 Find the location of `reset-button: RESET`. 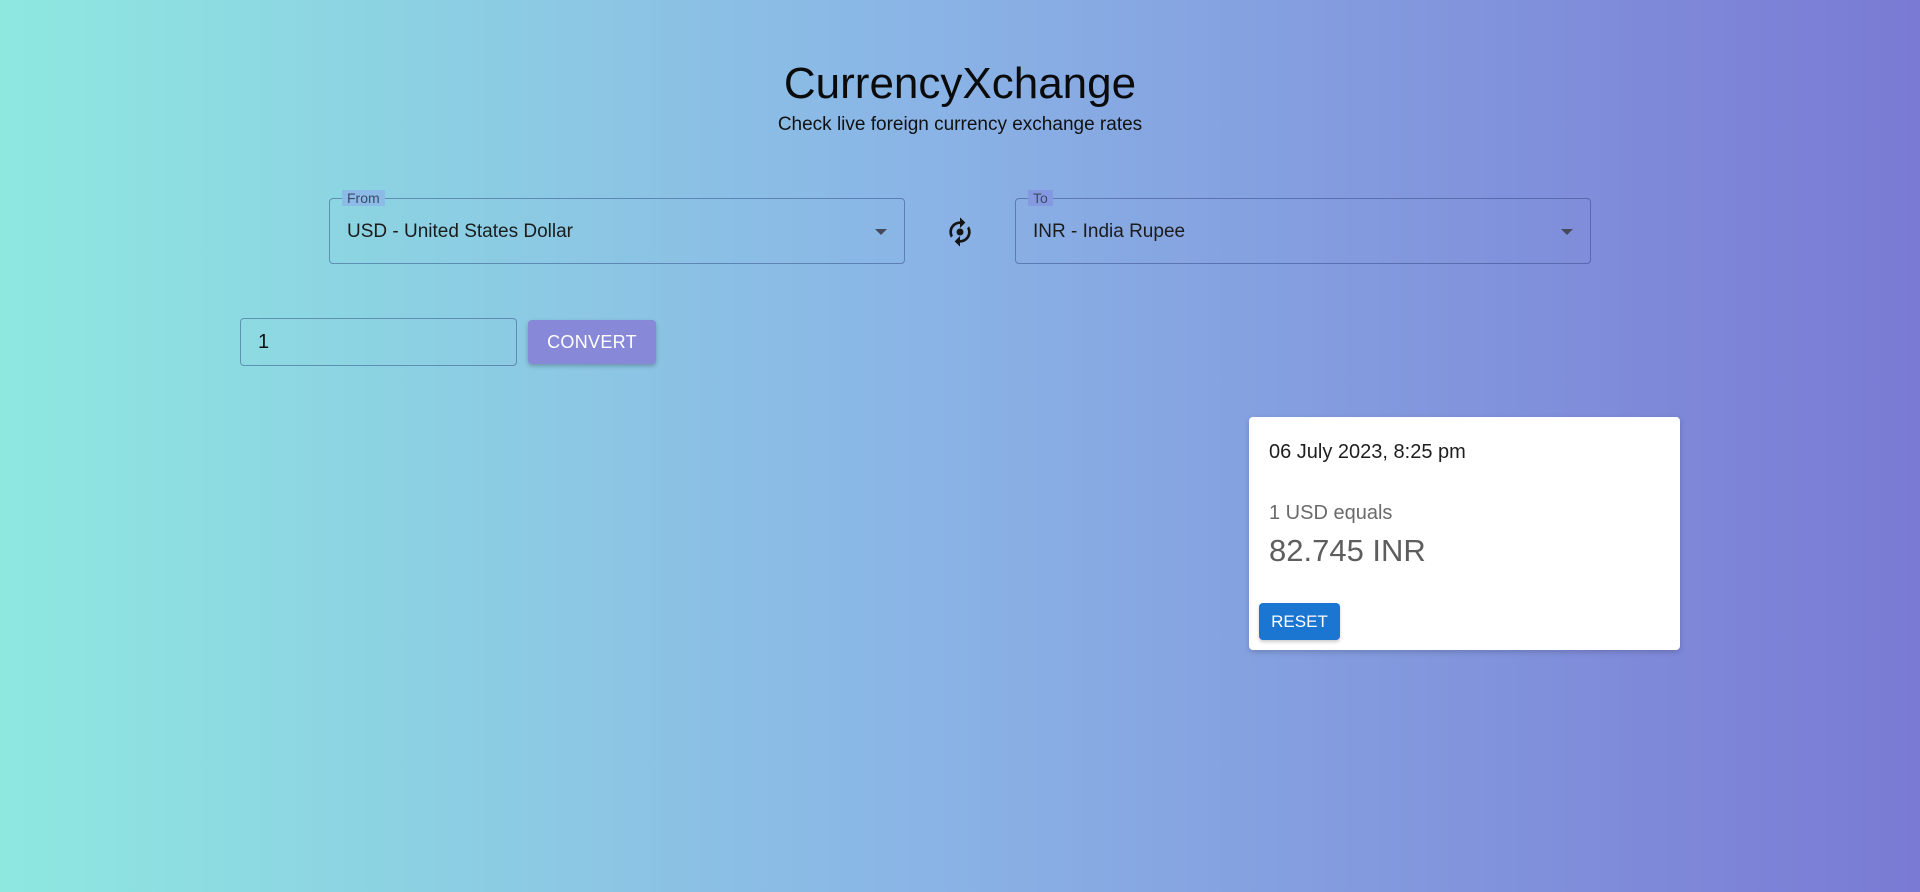

reset-button: RESET is located at coordinates (1299, 621).